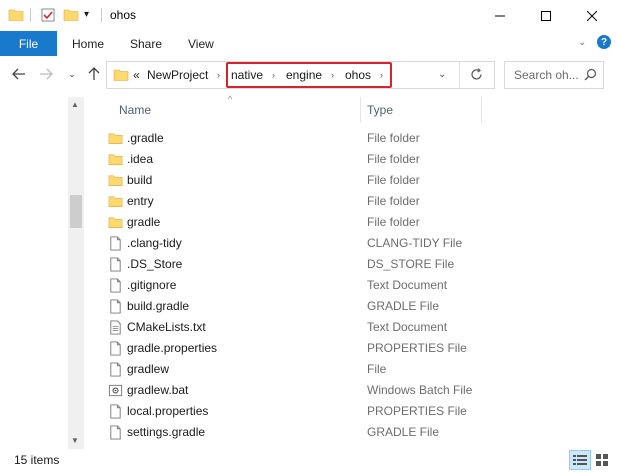  Describe the element at coordinates (407, 285) in the screenshot. I see `file-type: Text Document` at that location.